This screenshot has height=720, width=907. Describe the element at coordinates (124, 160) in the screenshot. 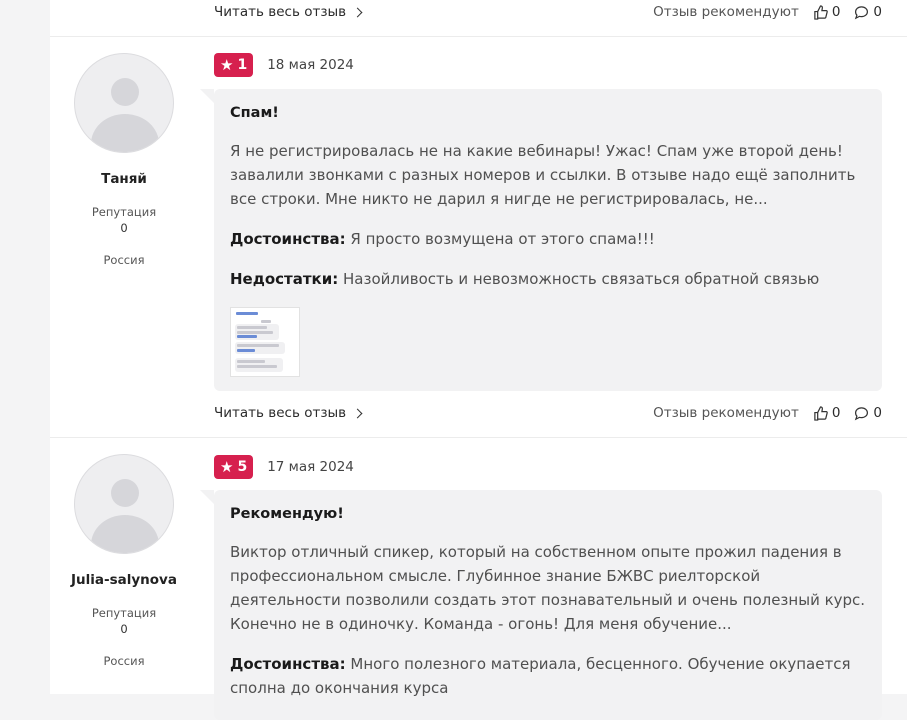

I see `review-author: Таняй Репутация 0 Россия` at that location.